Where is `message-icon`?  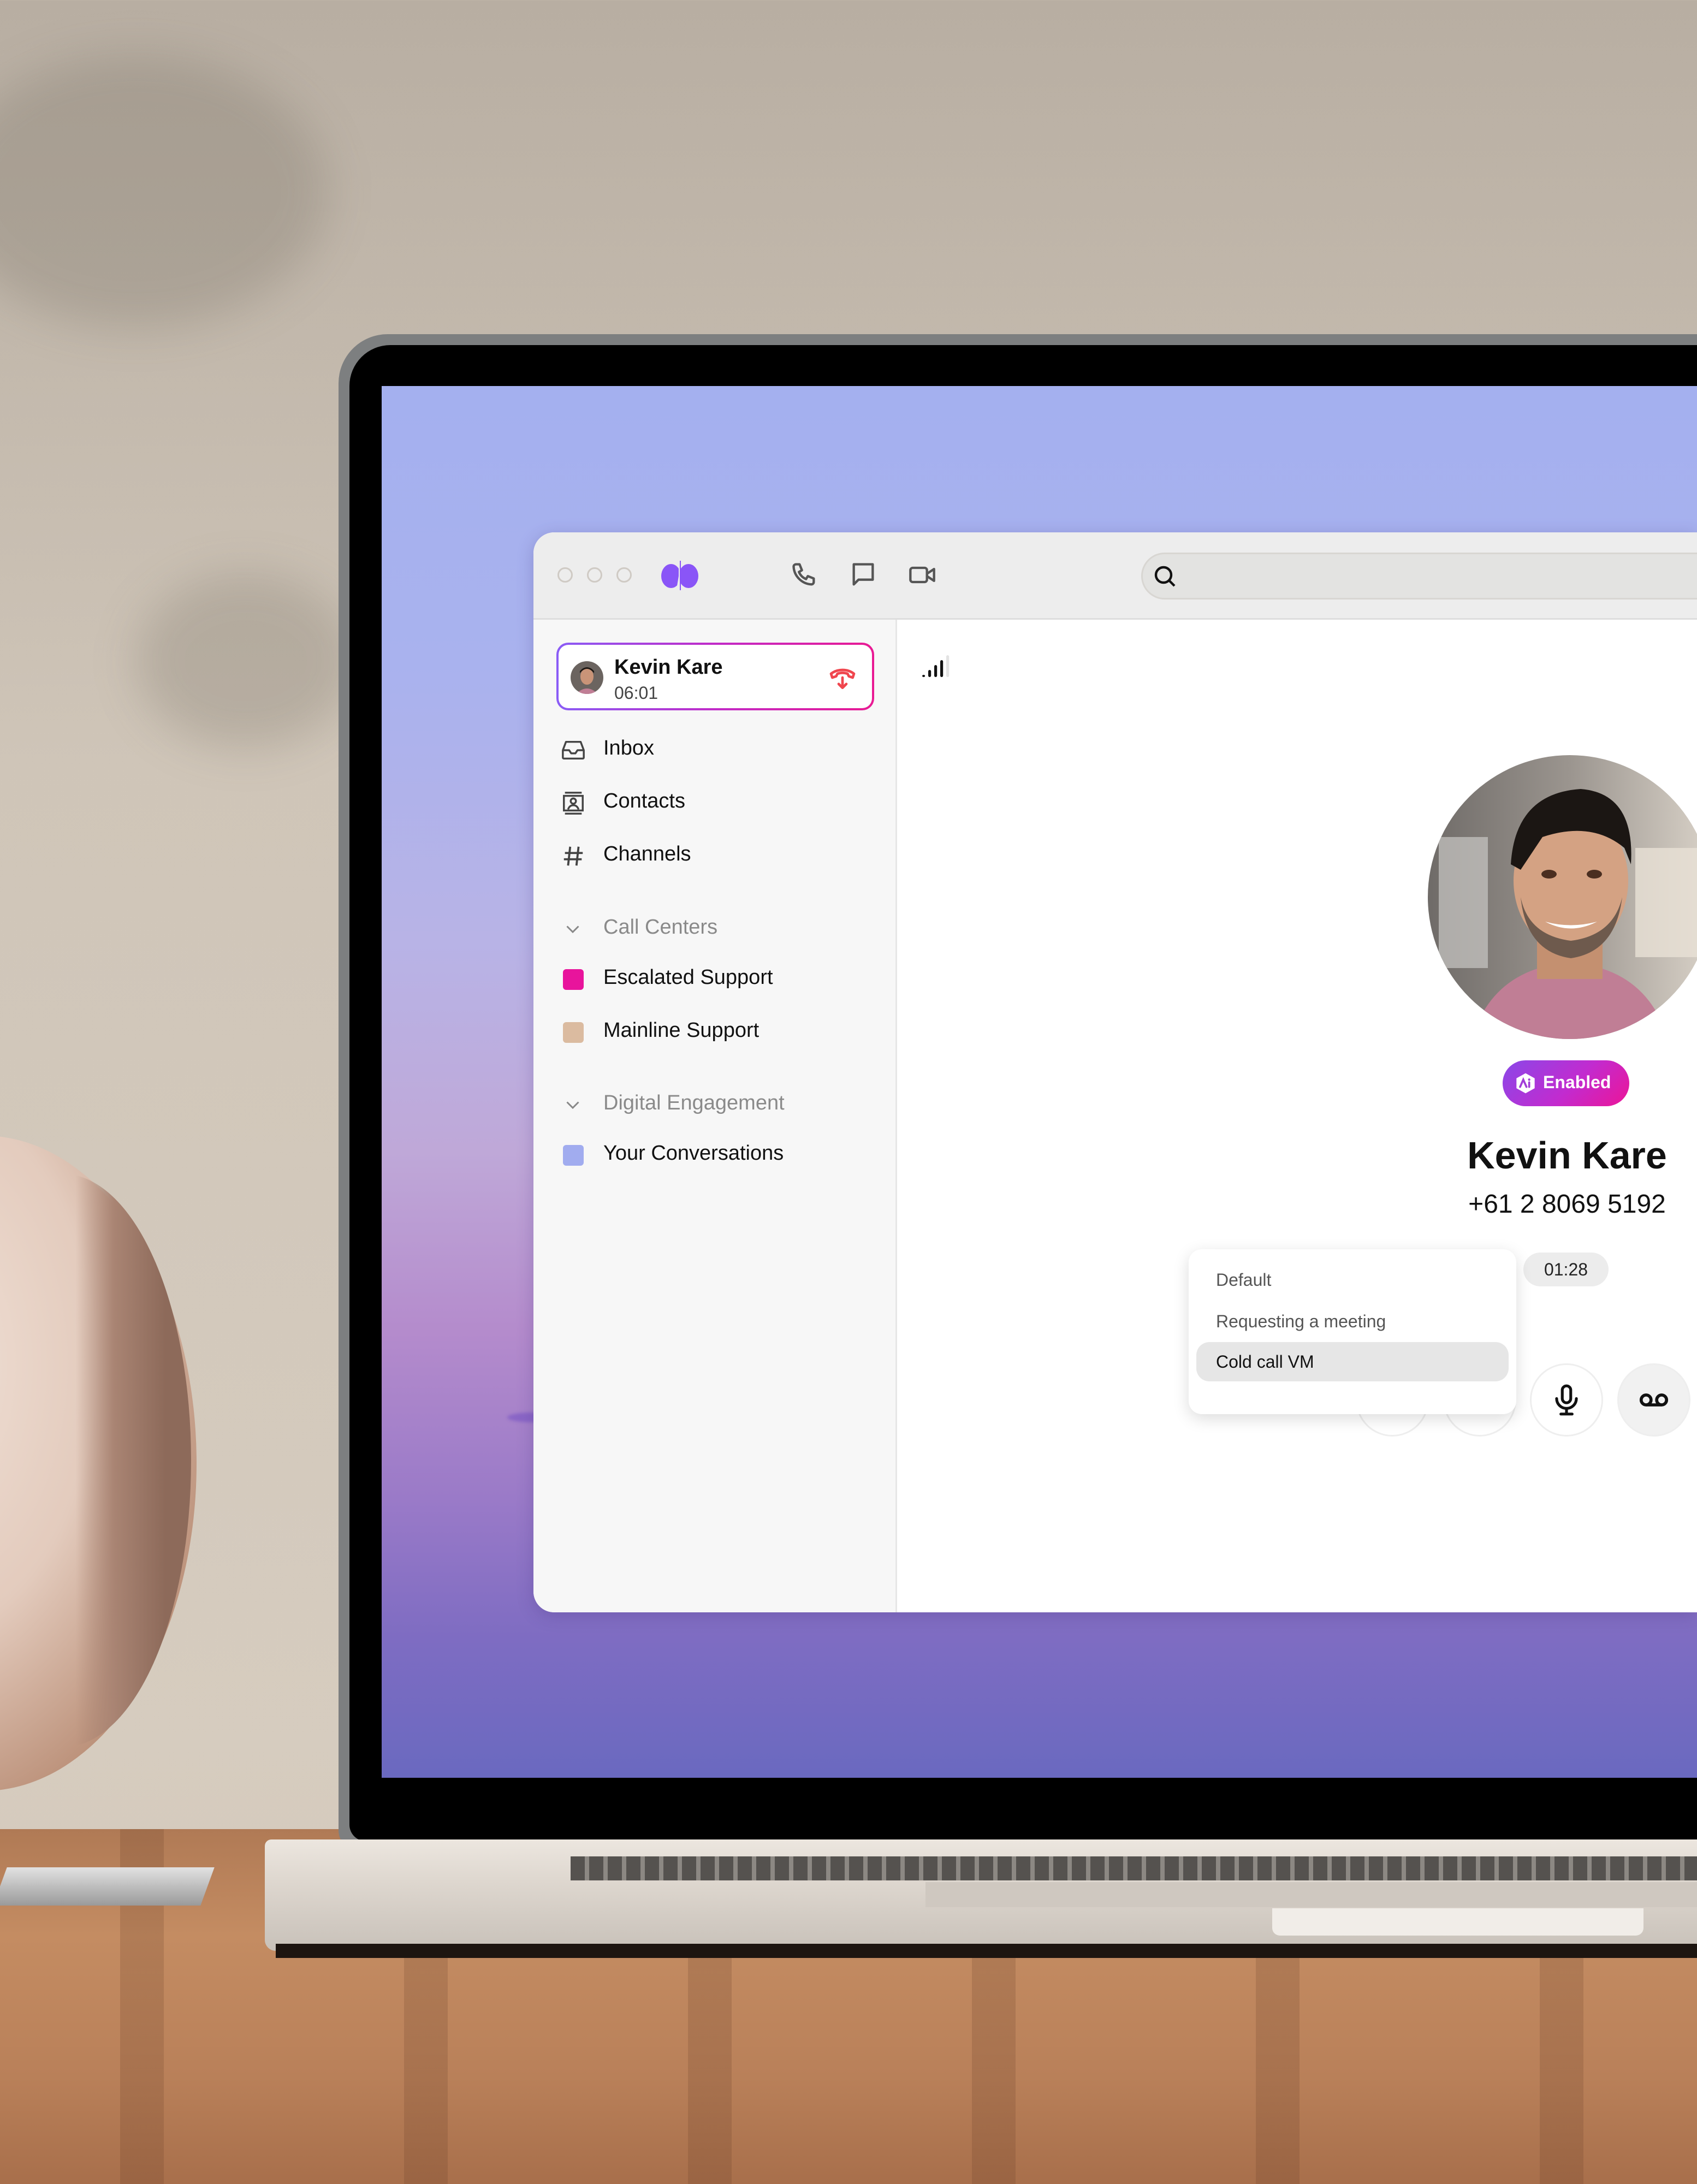 message-icon is located at coordinates (863, 575).